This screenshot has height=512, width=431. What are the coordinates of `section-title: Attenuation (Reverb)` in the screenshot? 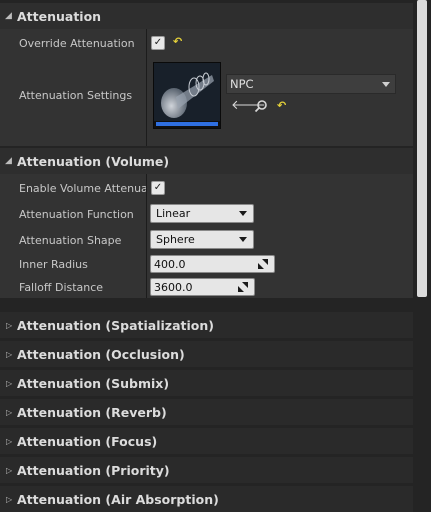 It's located at (92, 412).